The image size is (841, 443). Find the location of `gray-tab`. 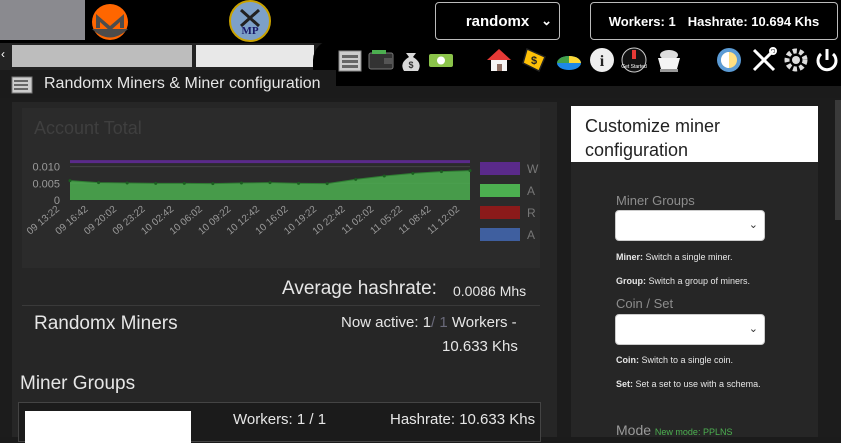

gray-tab is located at coordinates (102, 56).